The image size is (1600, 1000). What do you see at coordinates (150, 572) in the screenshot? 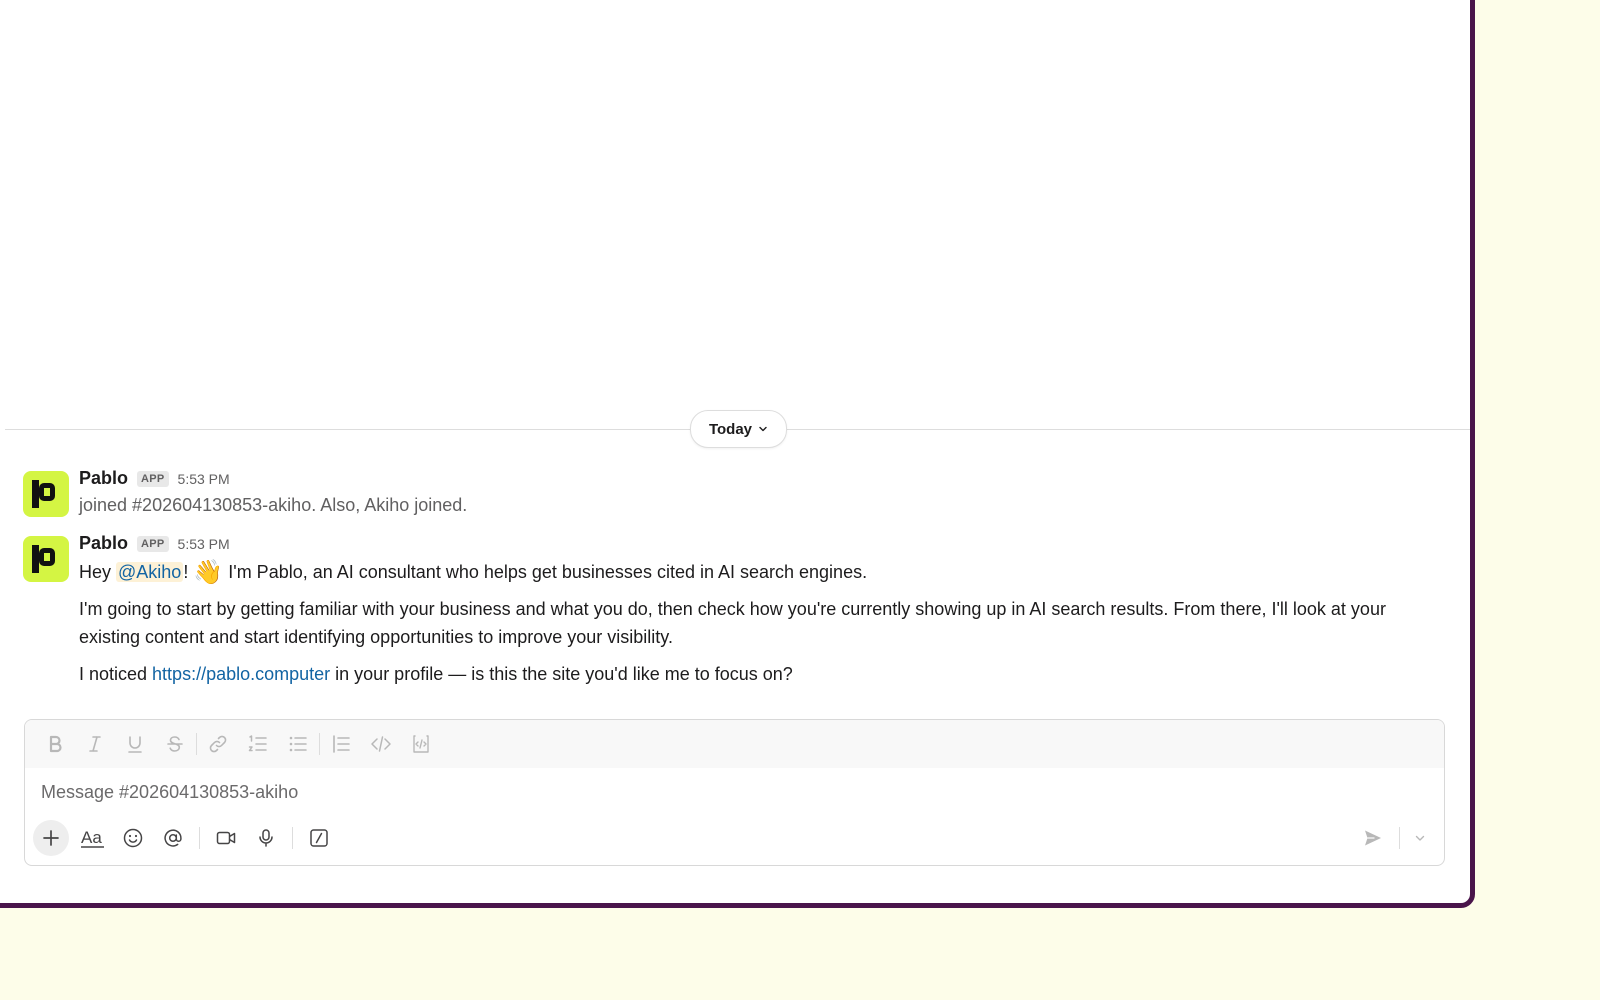
I see `user-mention: @Akiho` at bounding box center [150, 572].